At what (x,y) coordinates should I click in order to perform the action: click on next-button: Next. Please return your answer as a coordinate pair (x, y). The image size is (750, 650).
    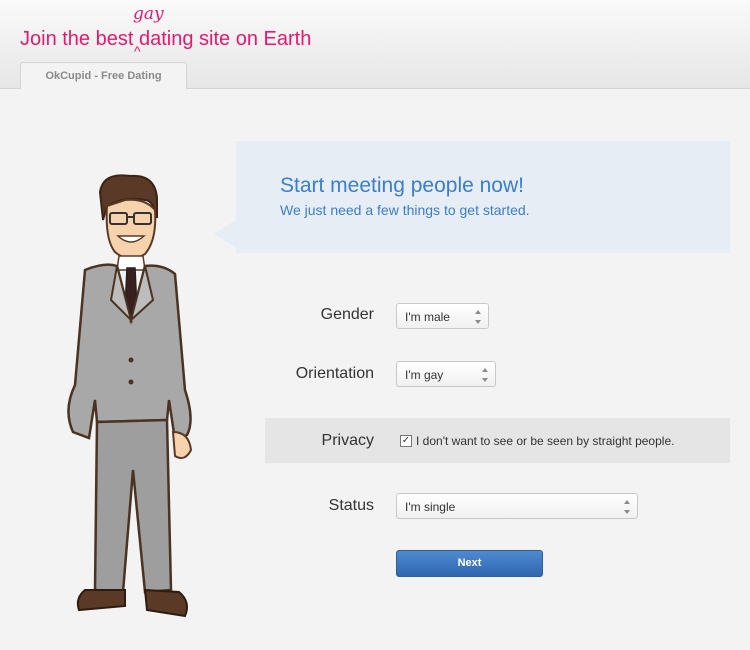
    Looking at the image, I should click on (469, 563).